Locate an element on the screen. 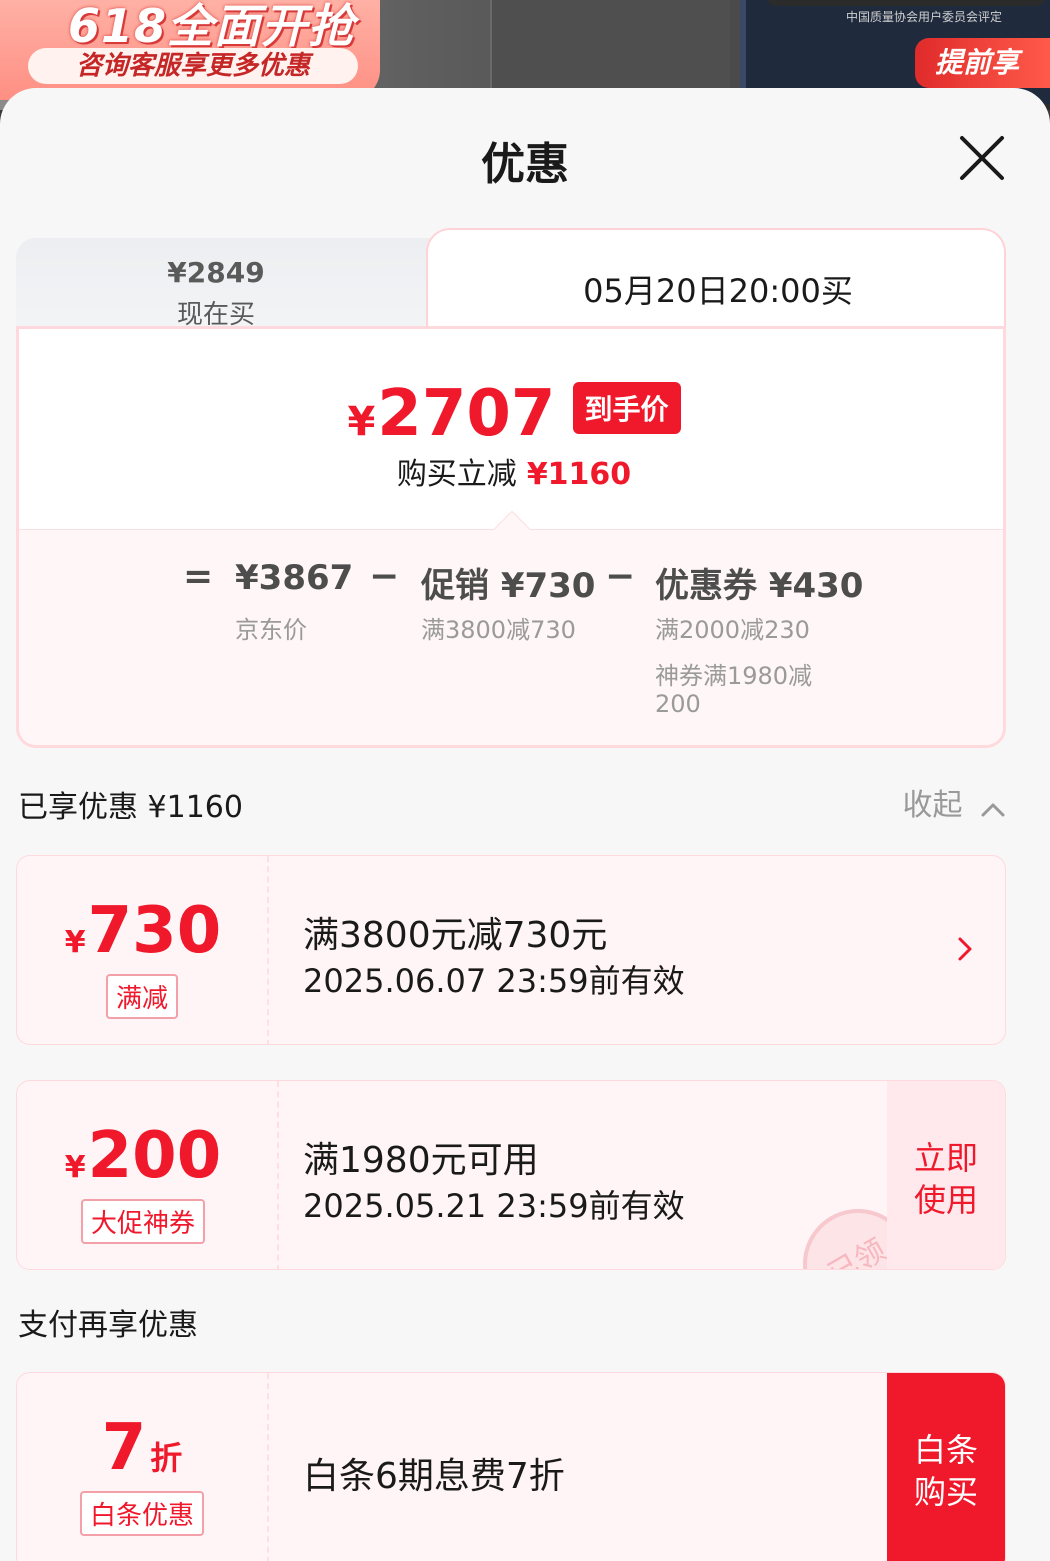  final-price-tag: 到手价 is located at coordinates (626, 408).